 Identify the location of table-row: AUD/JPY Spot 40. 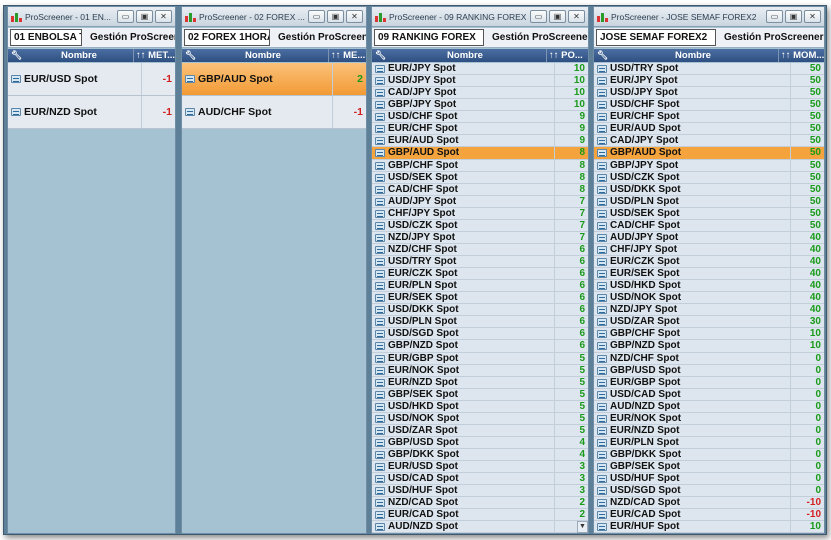
(709, 237).